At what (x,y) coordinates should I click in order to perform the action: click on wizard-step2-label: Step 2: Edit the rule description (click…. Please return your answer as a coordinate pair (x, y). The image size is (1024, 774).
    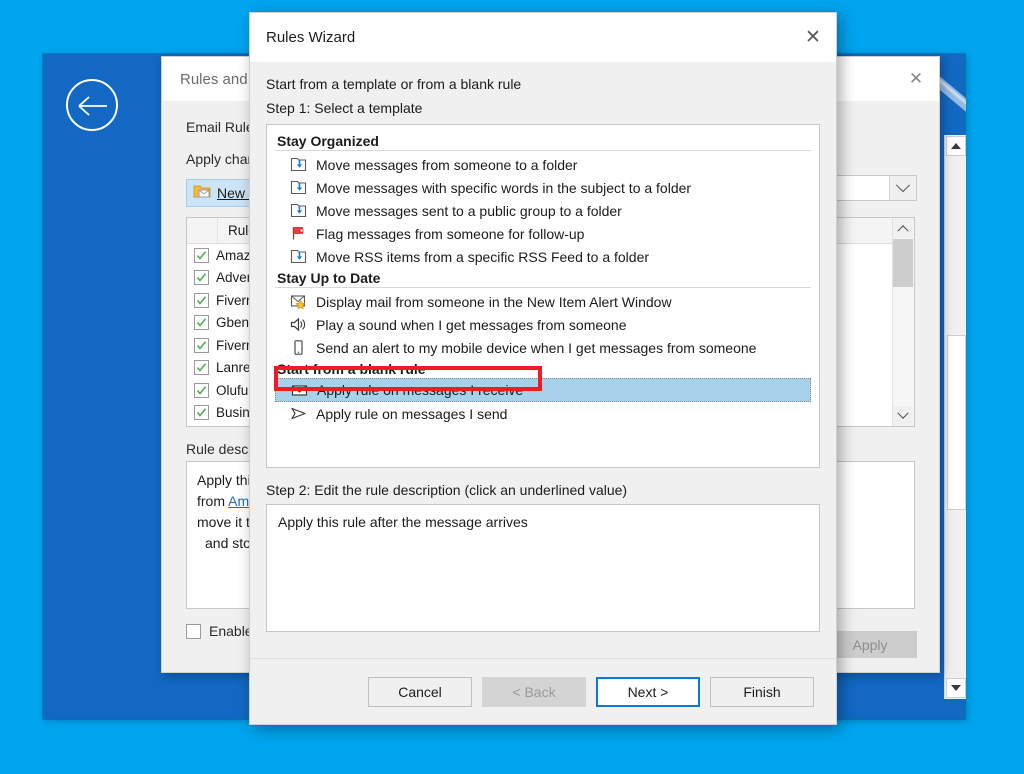
    Looking at the image, I should click on (447, 490).